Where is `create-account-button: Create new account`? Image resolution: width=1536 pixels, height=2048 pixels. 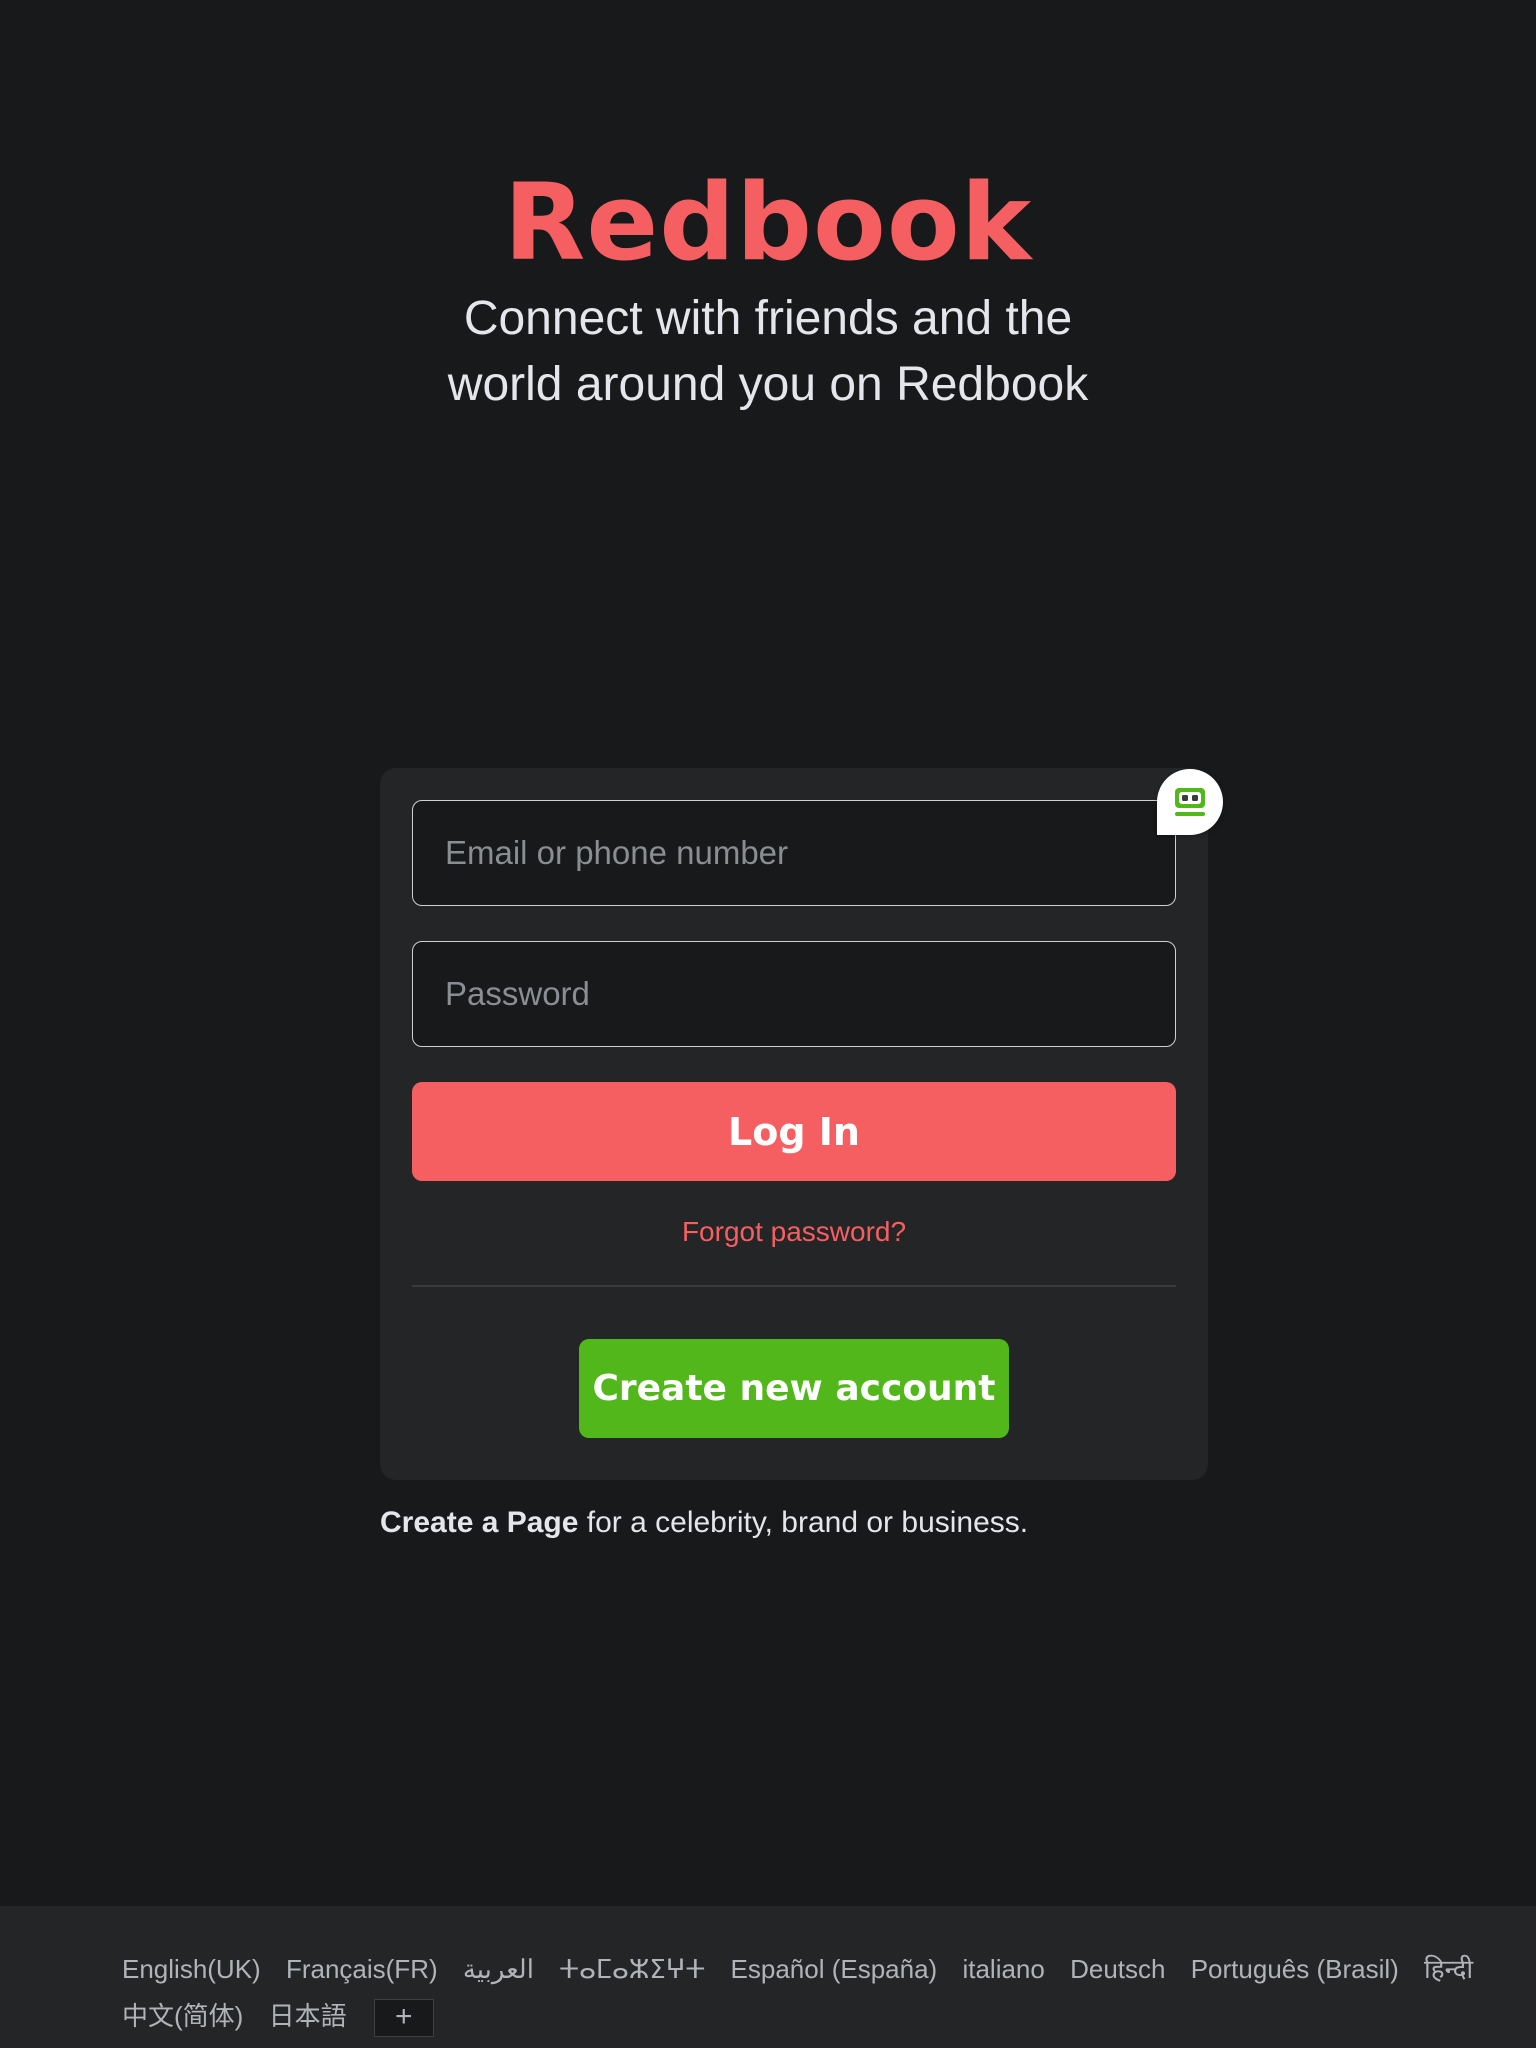
create-account-button: Create new account is located at coordinates (794, 1388).